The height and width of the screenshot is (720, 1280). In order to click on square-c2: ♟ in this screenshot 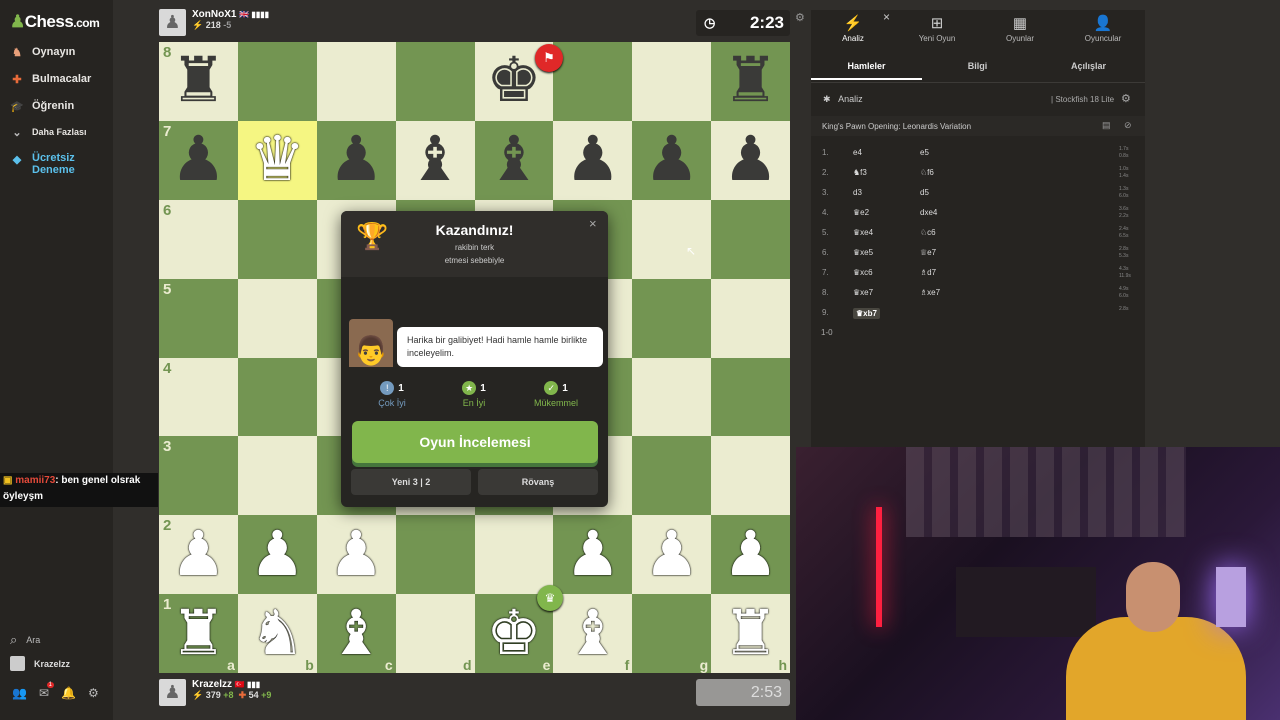, I will do `click(356, 555)`.